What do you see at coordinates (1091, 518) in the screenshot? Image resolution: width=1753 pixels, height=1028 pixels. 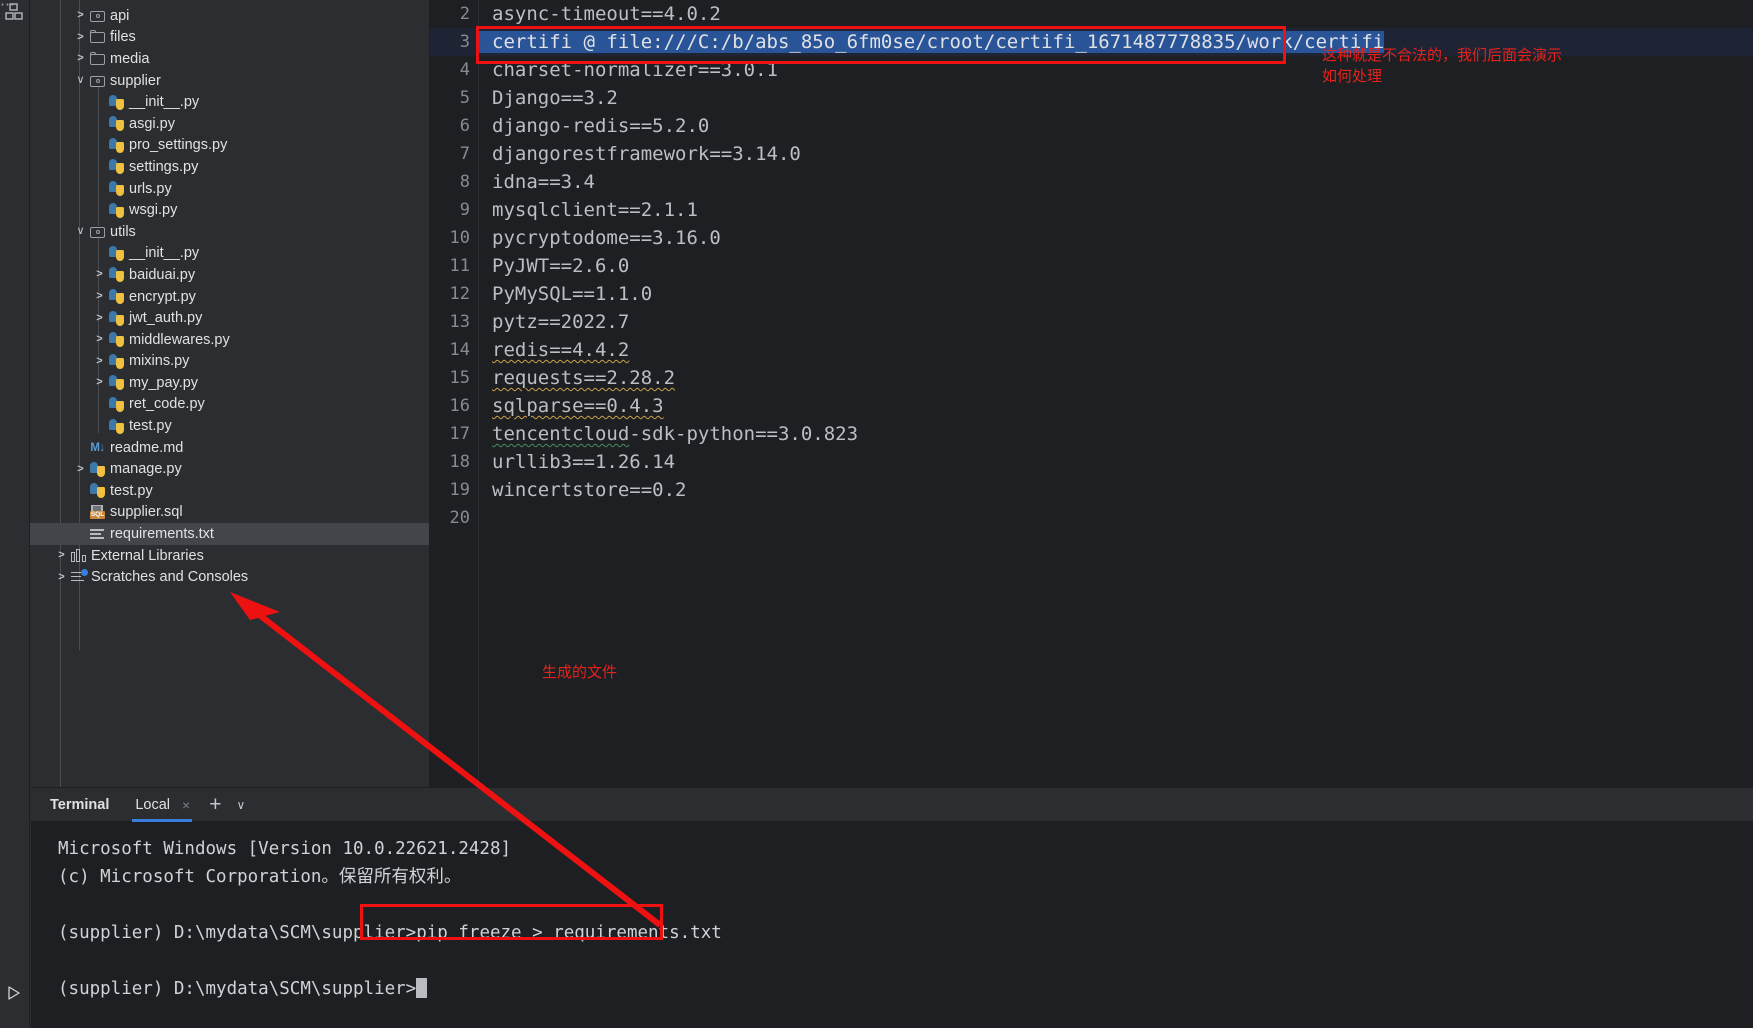 I see `code-line: 20` at bounding box center [1091, 518].